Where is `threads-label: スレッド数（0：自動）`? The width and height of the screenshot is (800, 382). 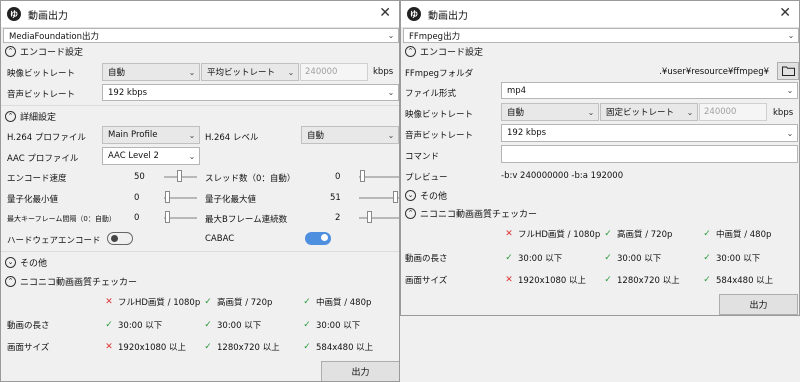 threads-label: スレッド数（0：自動） is located at coordinates (250, 179).